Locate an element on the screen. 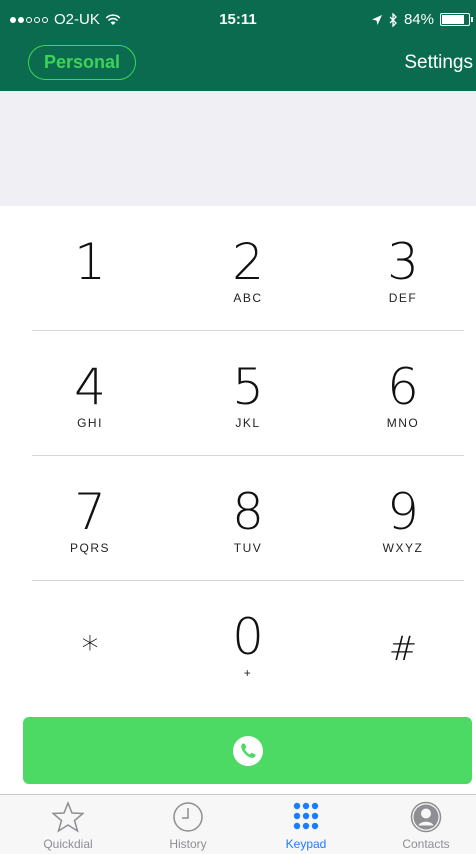 This screenshot has width=476, height=854. keypad-row: 1 2 ABC 3 DEF is located at coordinates (238, 268).